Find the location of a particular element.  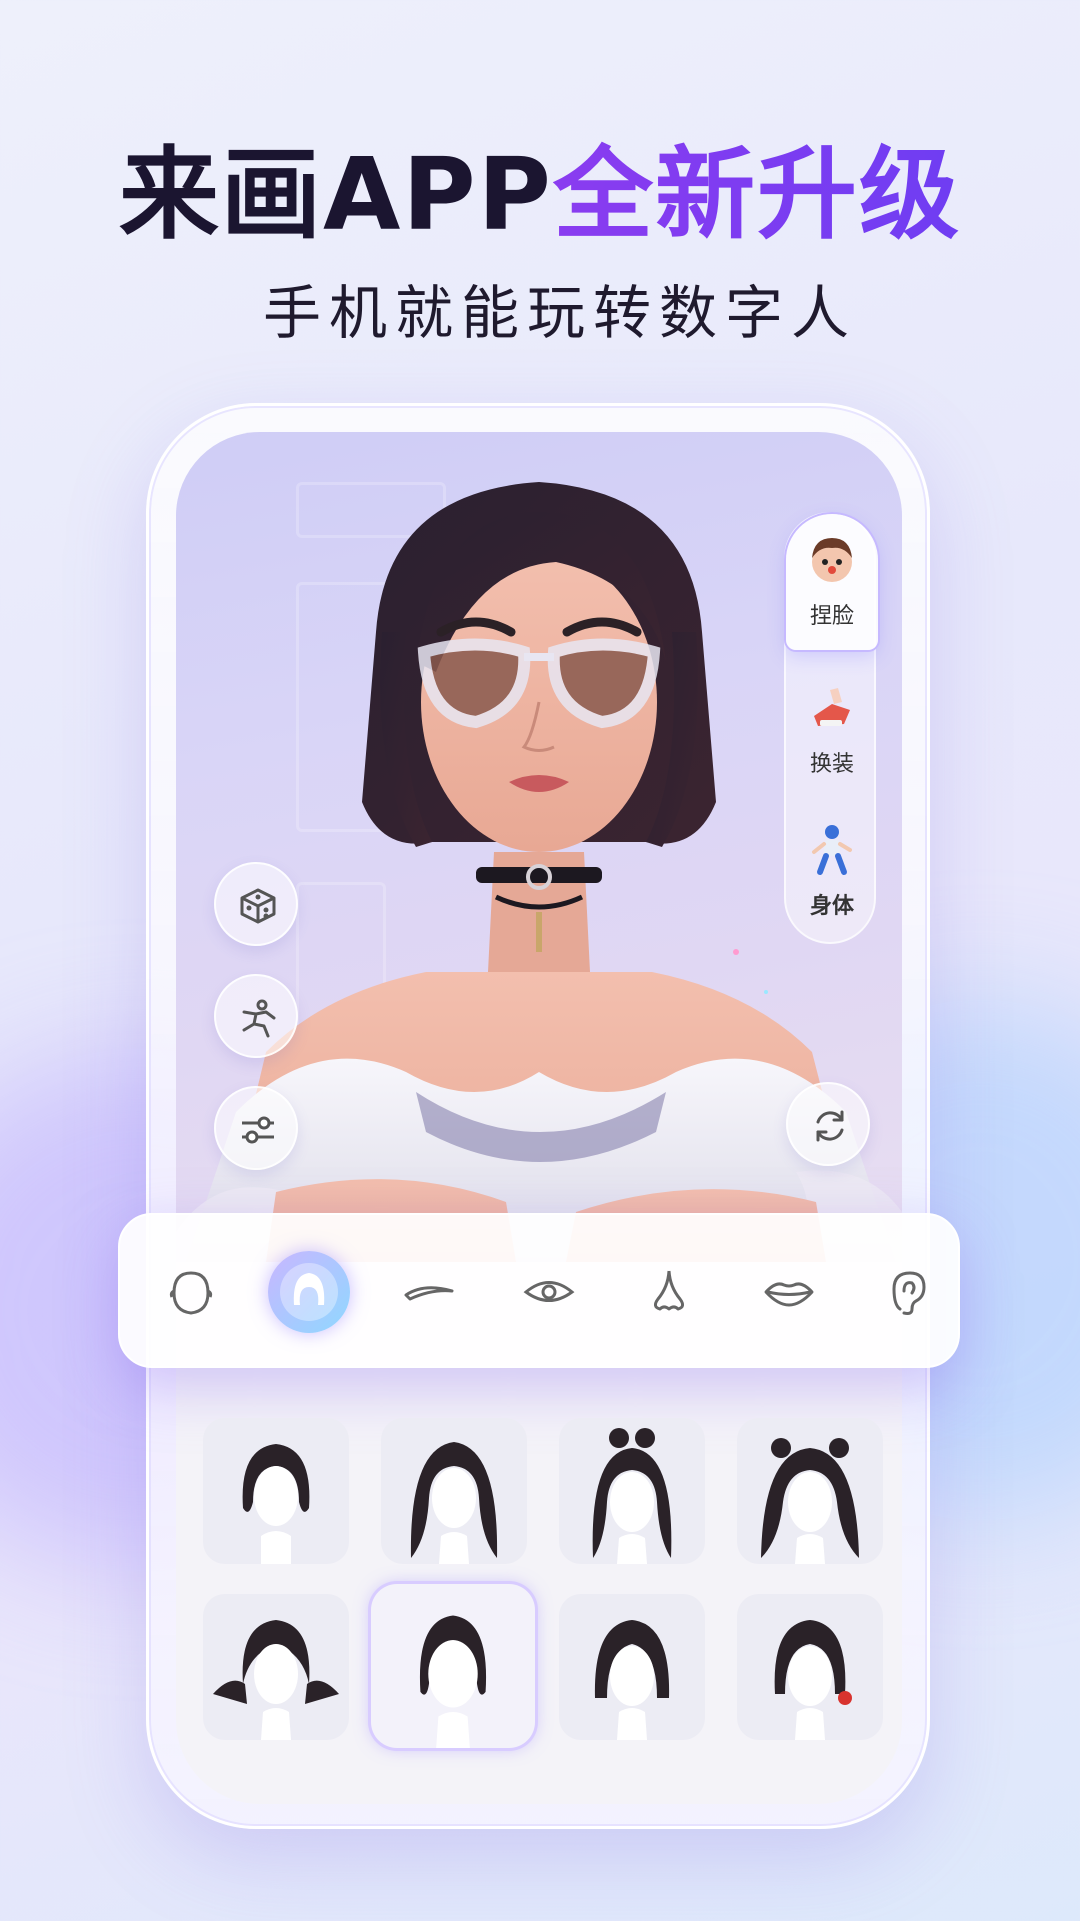

hair-icon is located at coordinates (309, 1292).